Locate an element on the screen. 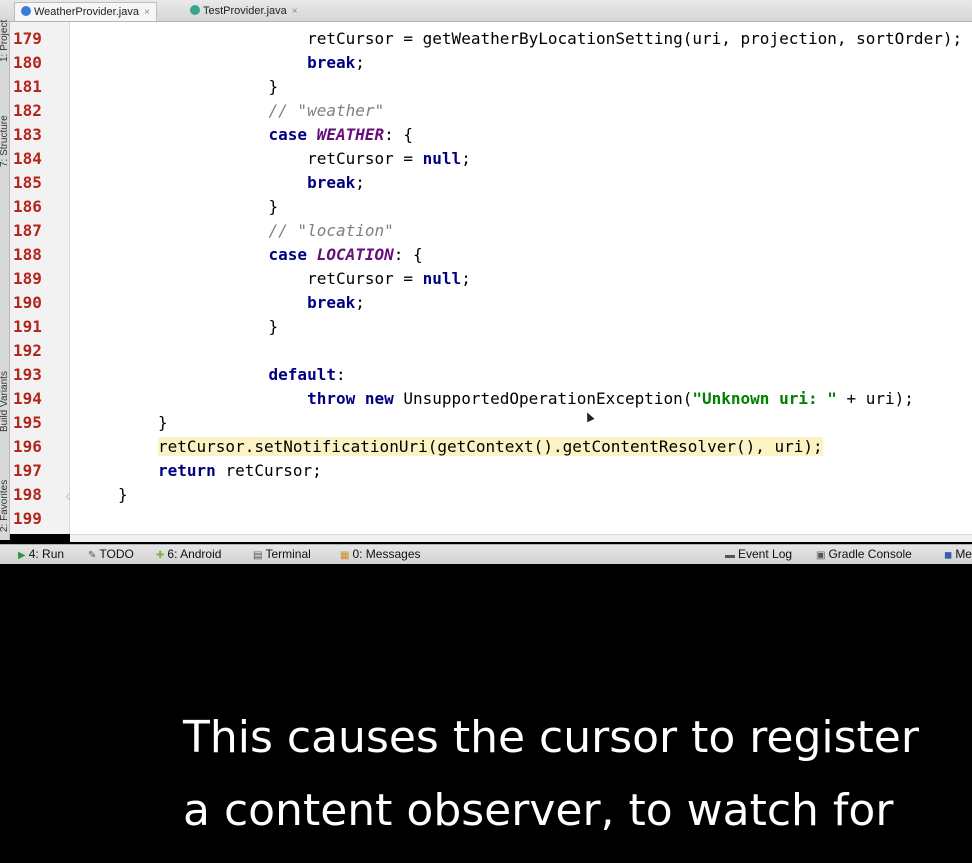 The image size is (972, 863). code-line: return retCursor; is located at coordinates (240, 471).